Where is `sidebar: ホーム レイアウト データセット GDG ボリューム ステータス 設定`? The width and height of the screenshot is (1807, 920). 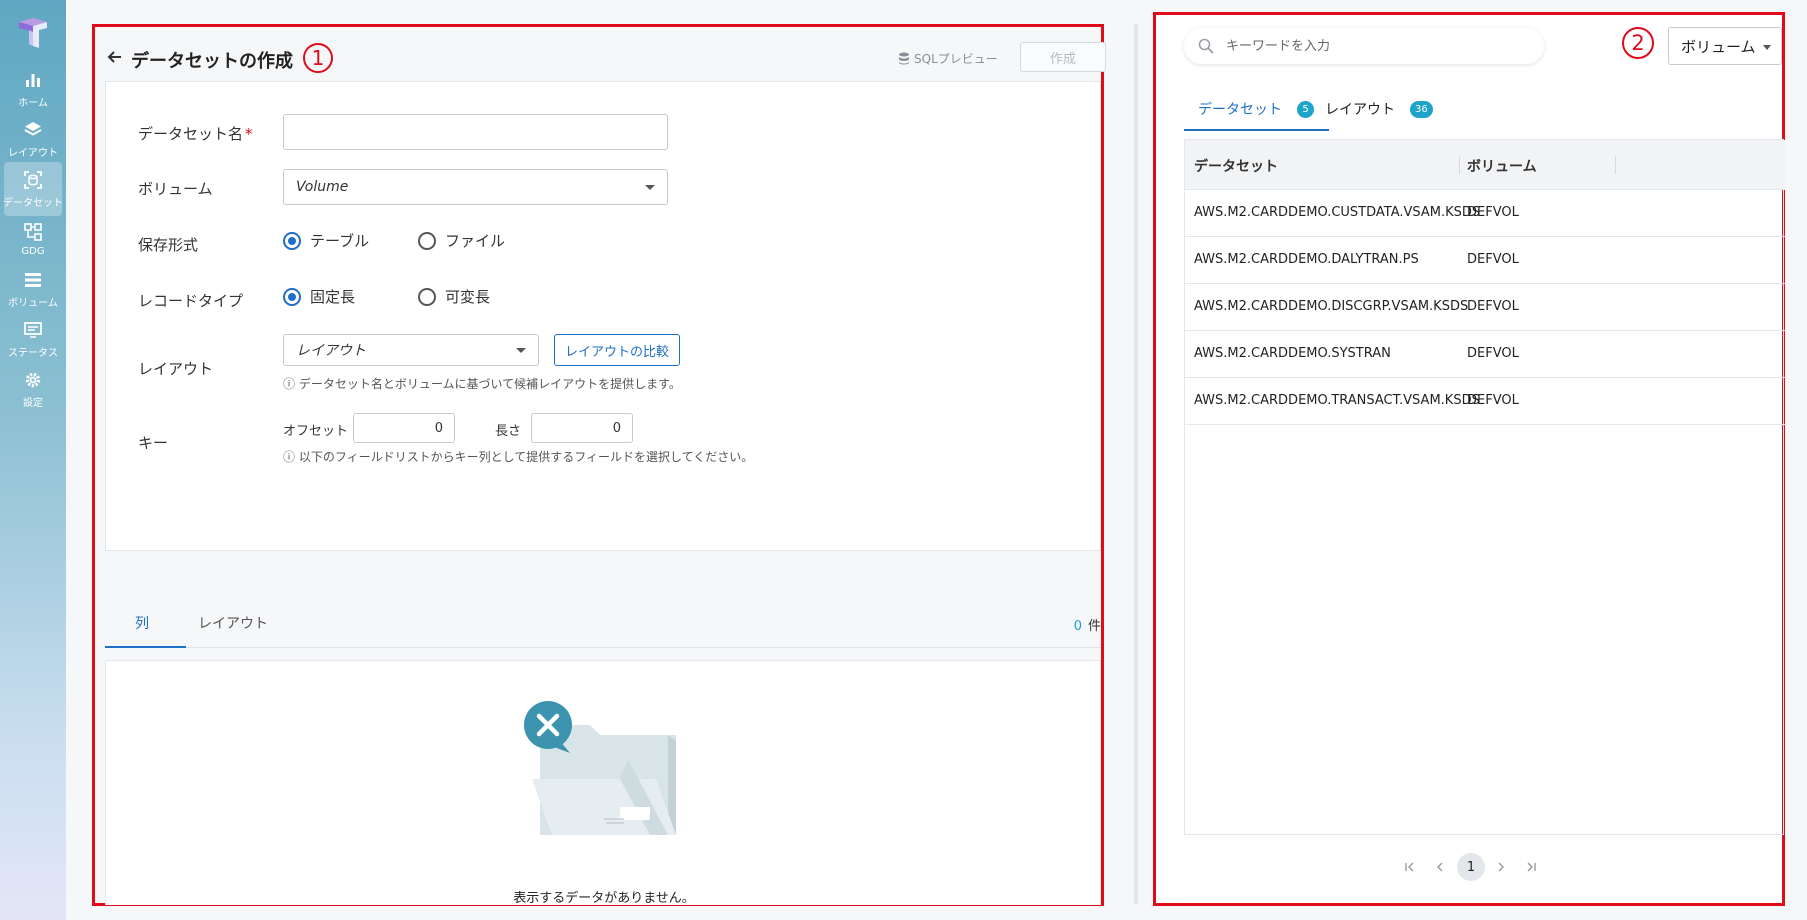 sidebar: ホーム レイアウト データセット GDG ボリューム ステータス 設定 is located at coordinates (33, 460).